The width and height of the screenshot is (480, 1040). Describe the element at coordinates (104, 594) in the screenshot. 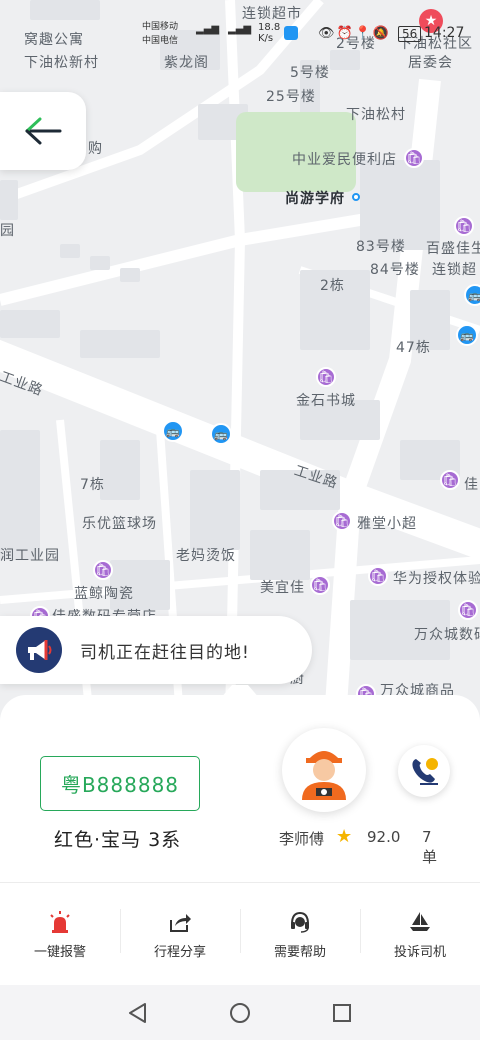

I see `map-label: 蓝鲸陶瓷` at that location.